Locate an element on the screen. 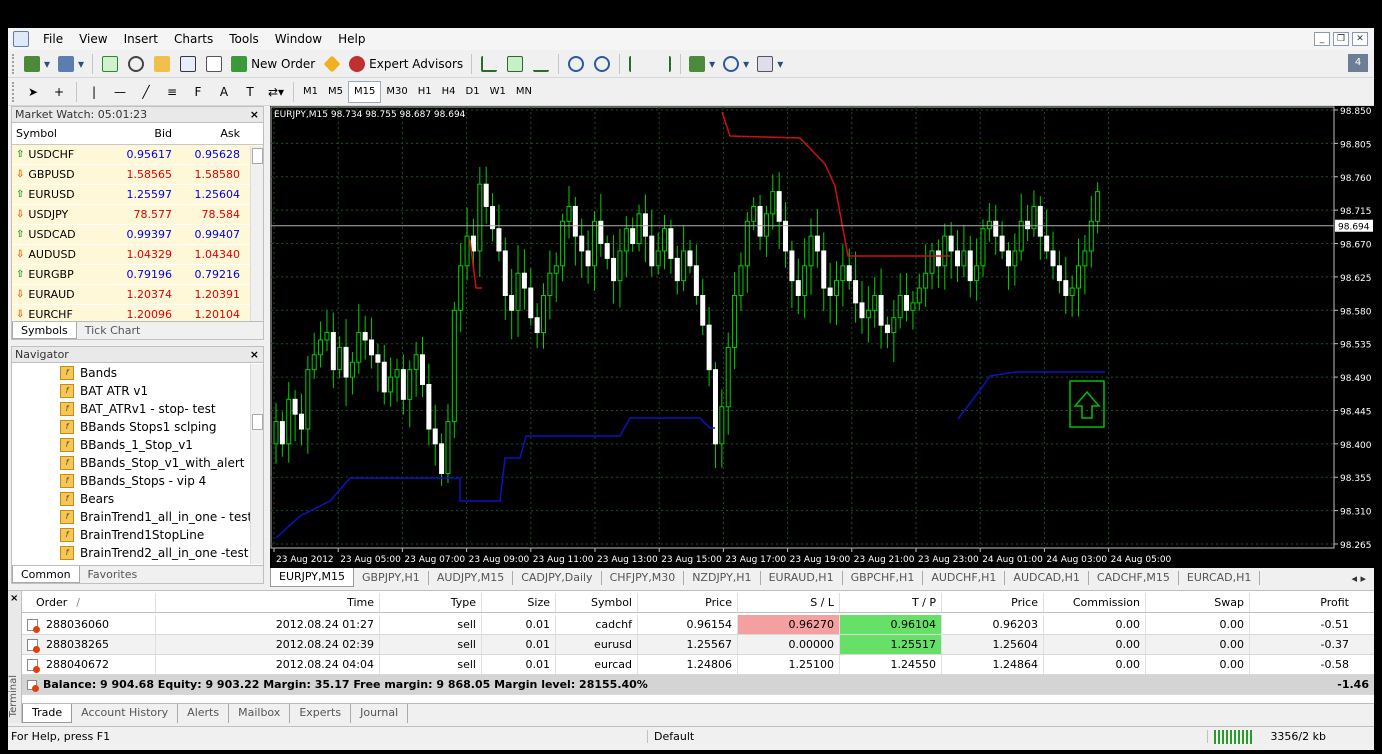  fibonacci-tool: F is located at coordinates (198, 92).